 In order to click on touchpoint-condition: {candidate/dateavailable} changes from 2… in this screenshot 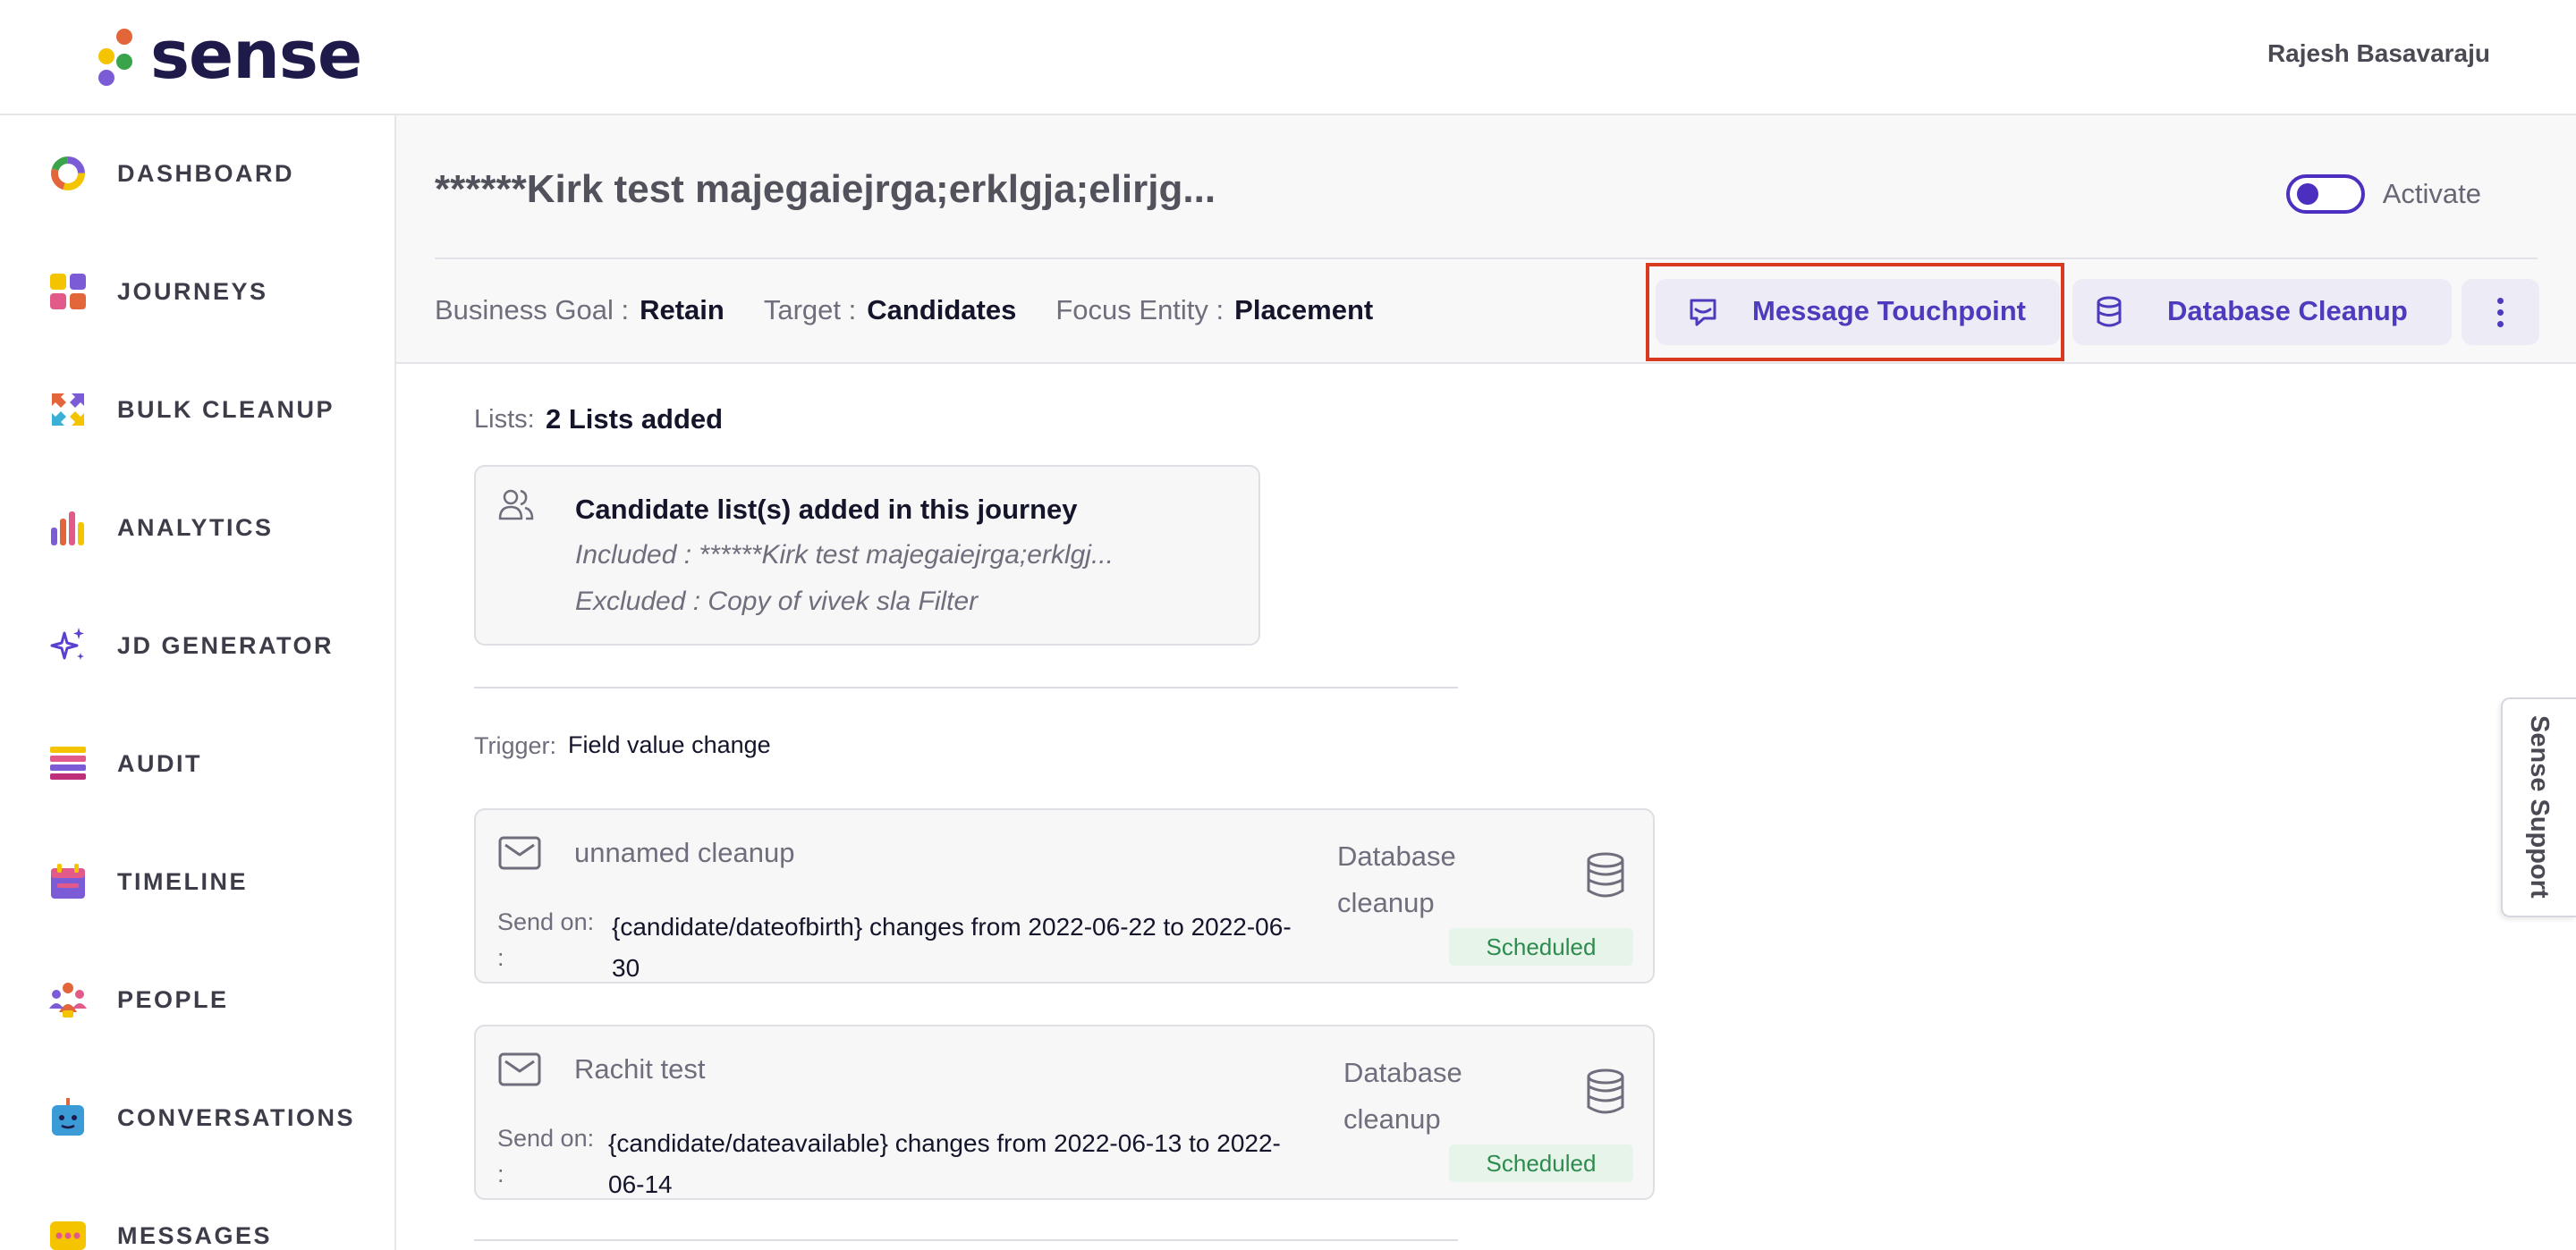, I will do `click(944, 1164)`.